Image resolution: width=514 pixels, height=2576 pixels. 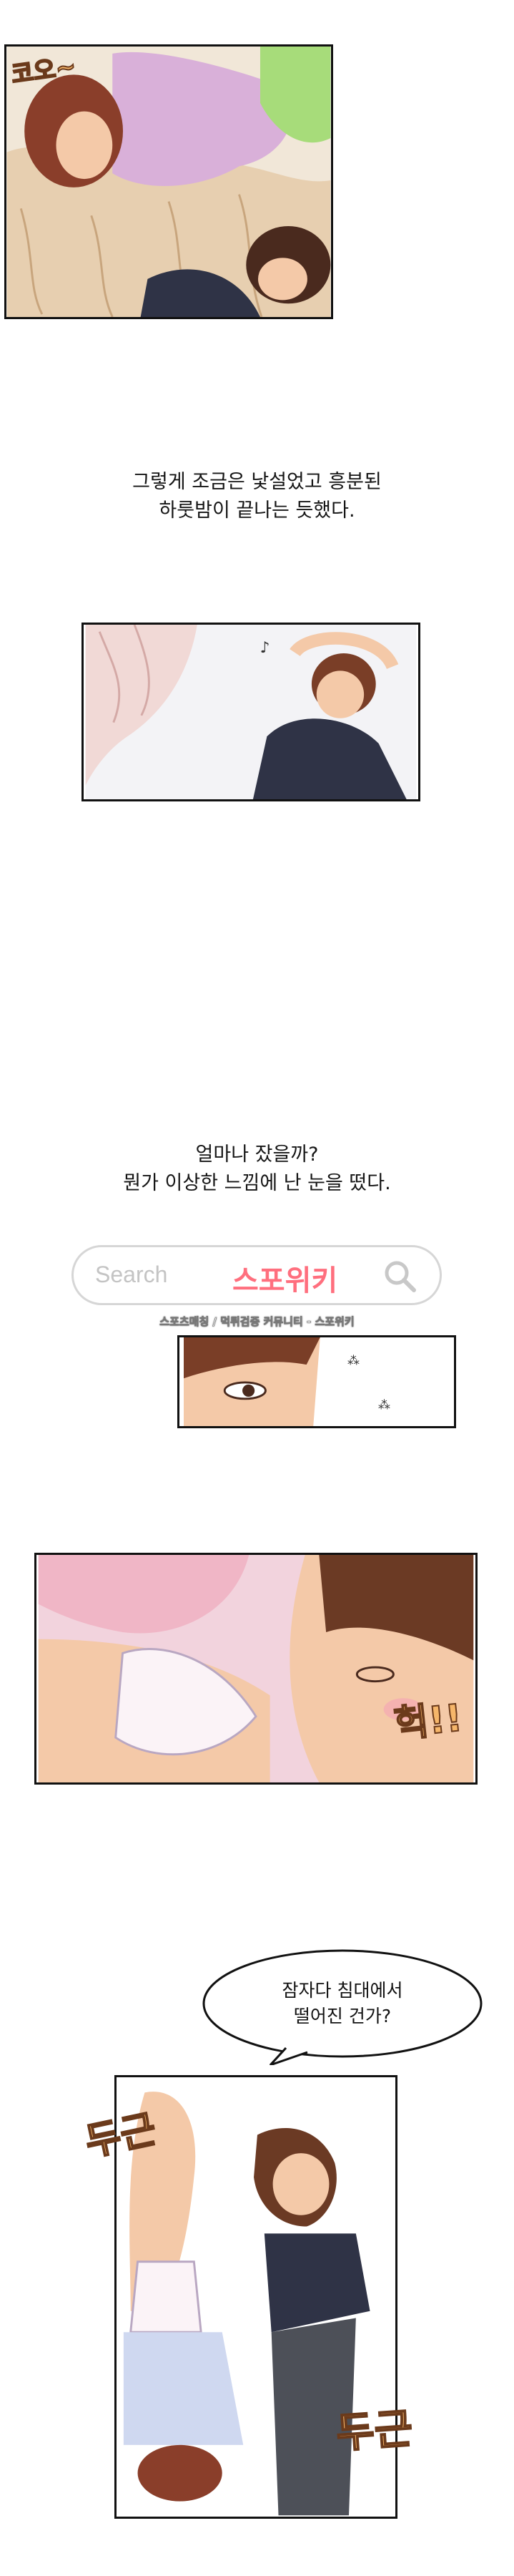 I want to click on comic-panel-3: ⁂ ⁂, so click(x=316, y=1381).